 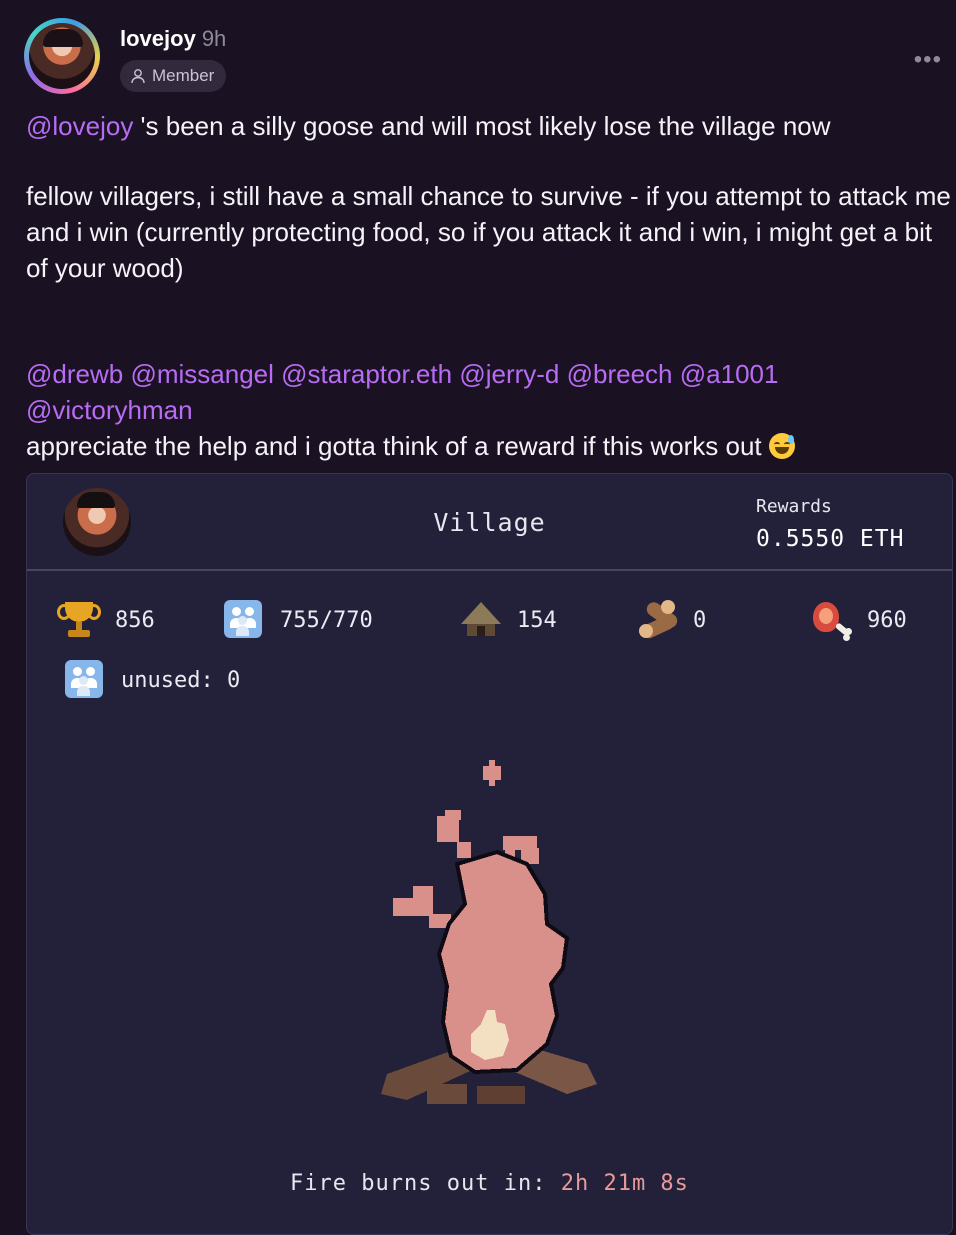 I want to click on author-name-row: lovejoy 9h, so click(x=173, y=39).